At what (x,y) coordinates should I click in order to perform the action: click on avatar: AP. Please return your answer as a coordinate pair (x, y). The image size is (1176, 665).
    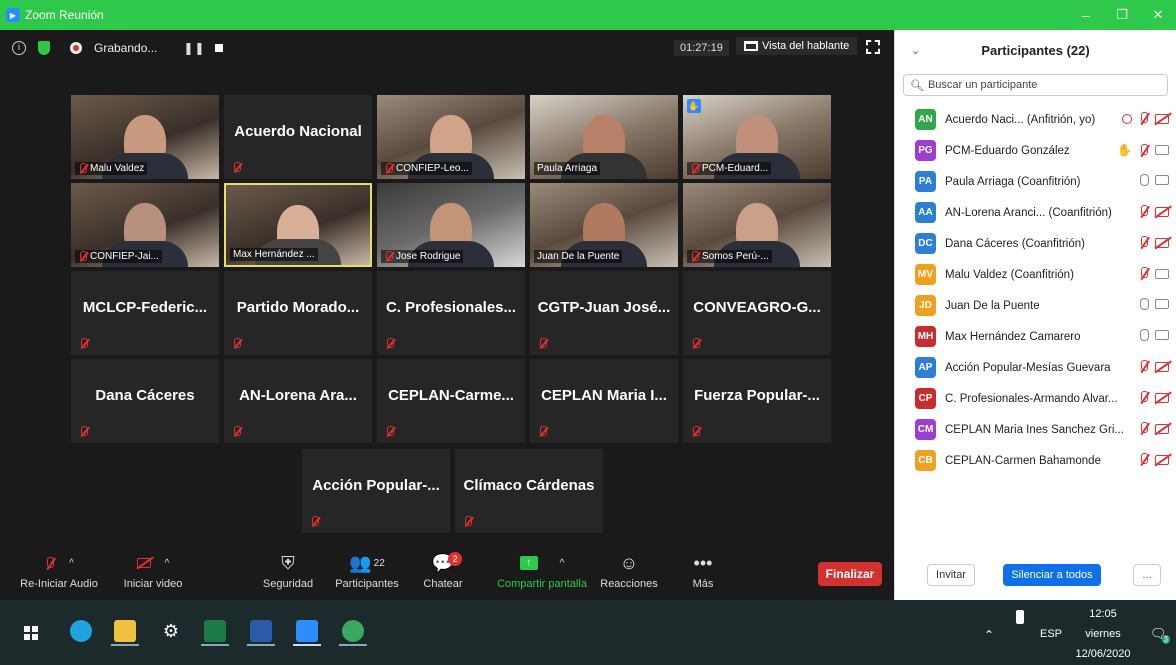
    Looking at the image, I should click on (925, 367).